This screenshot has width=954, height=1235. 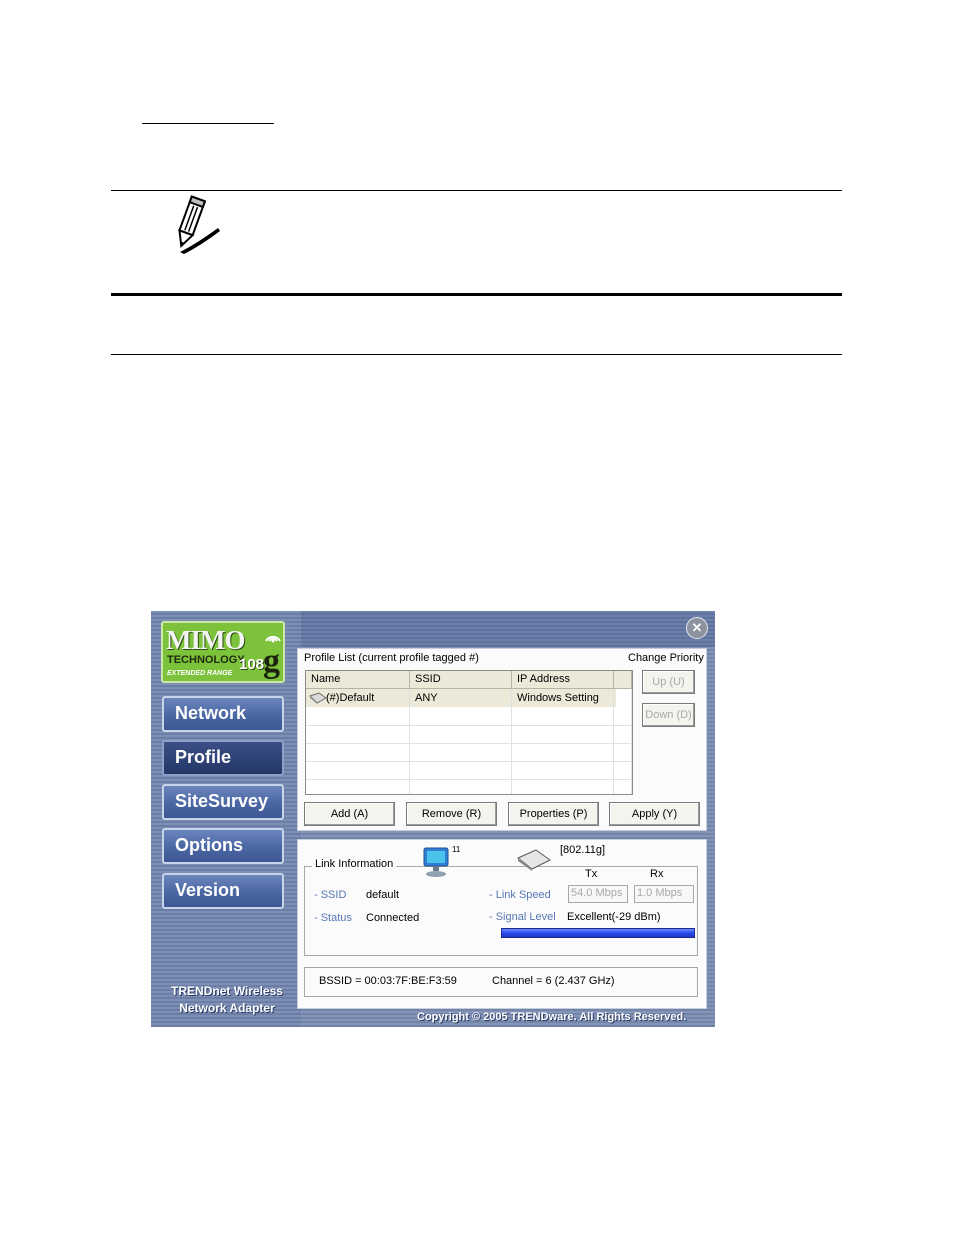 I want to click on nav-version-button: Version, so click(x=223, y=891).